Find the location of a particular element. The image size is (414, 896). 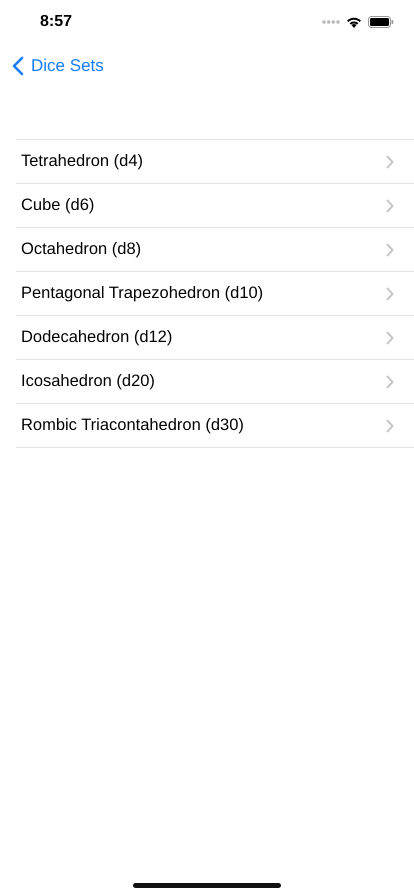

list-row: Tetrahedron (d4) is located at coordinates (215, 162).